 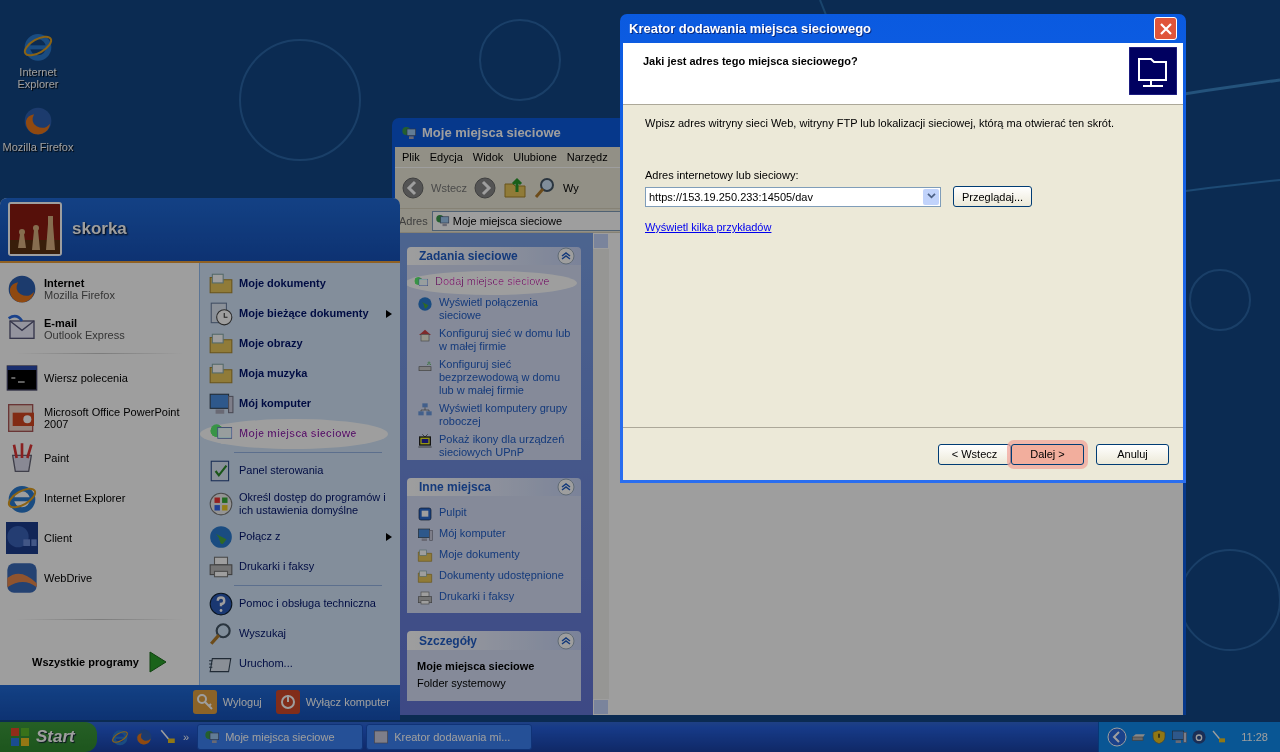 What do you see at coordinates (425, 366) in the screenshot?
I see `wireless-router-icon` at bounding box center [425, 366].